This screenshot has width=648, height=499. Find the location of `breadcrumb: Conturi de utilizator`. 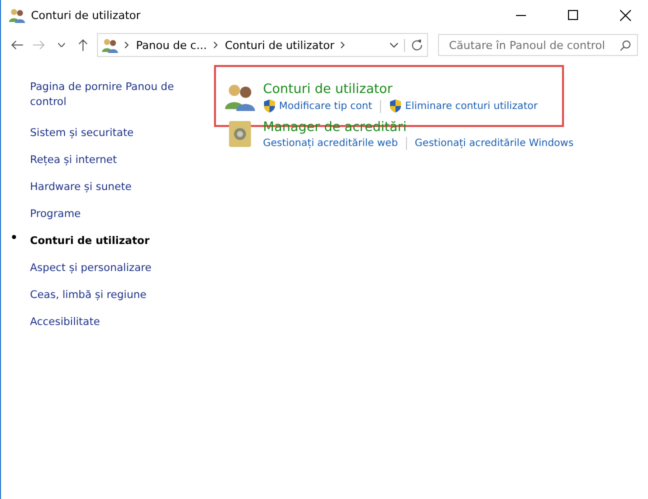

breadcrumb: Conturi de utilizator is located at coordinates (279, 45).